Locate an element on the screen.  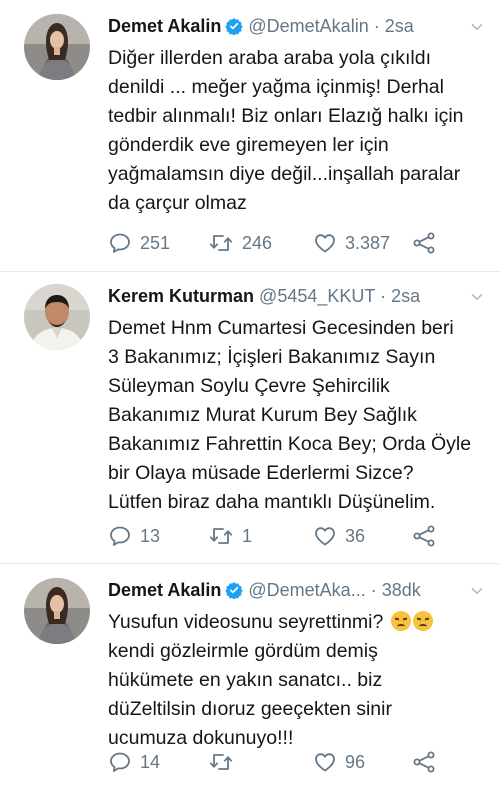
author-handle: @5454_KKUT is located at coordinates (317, 296).